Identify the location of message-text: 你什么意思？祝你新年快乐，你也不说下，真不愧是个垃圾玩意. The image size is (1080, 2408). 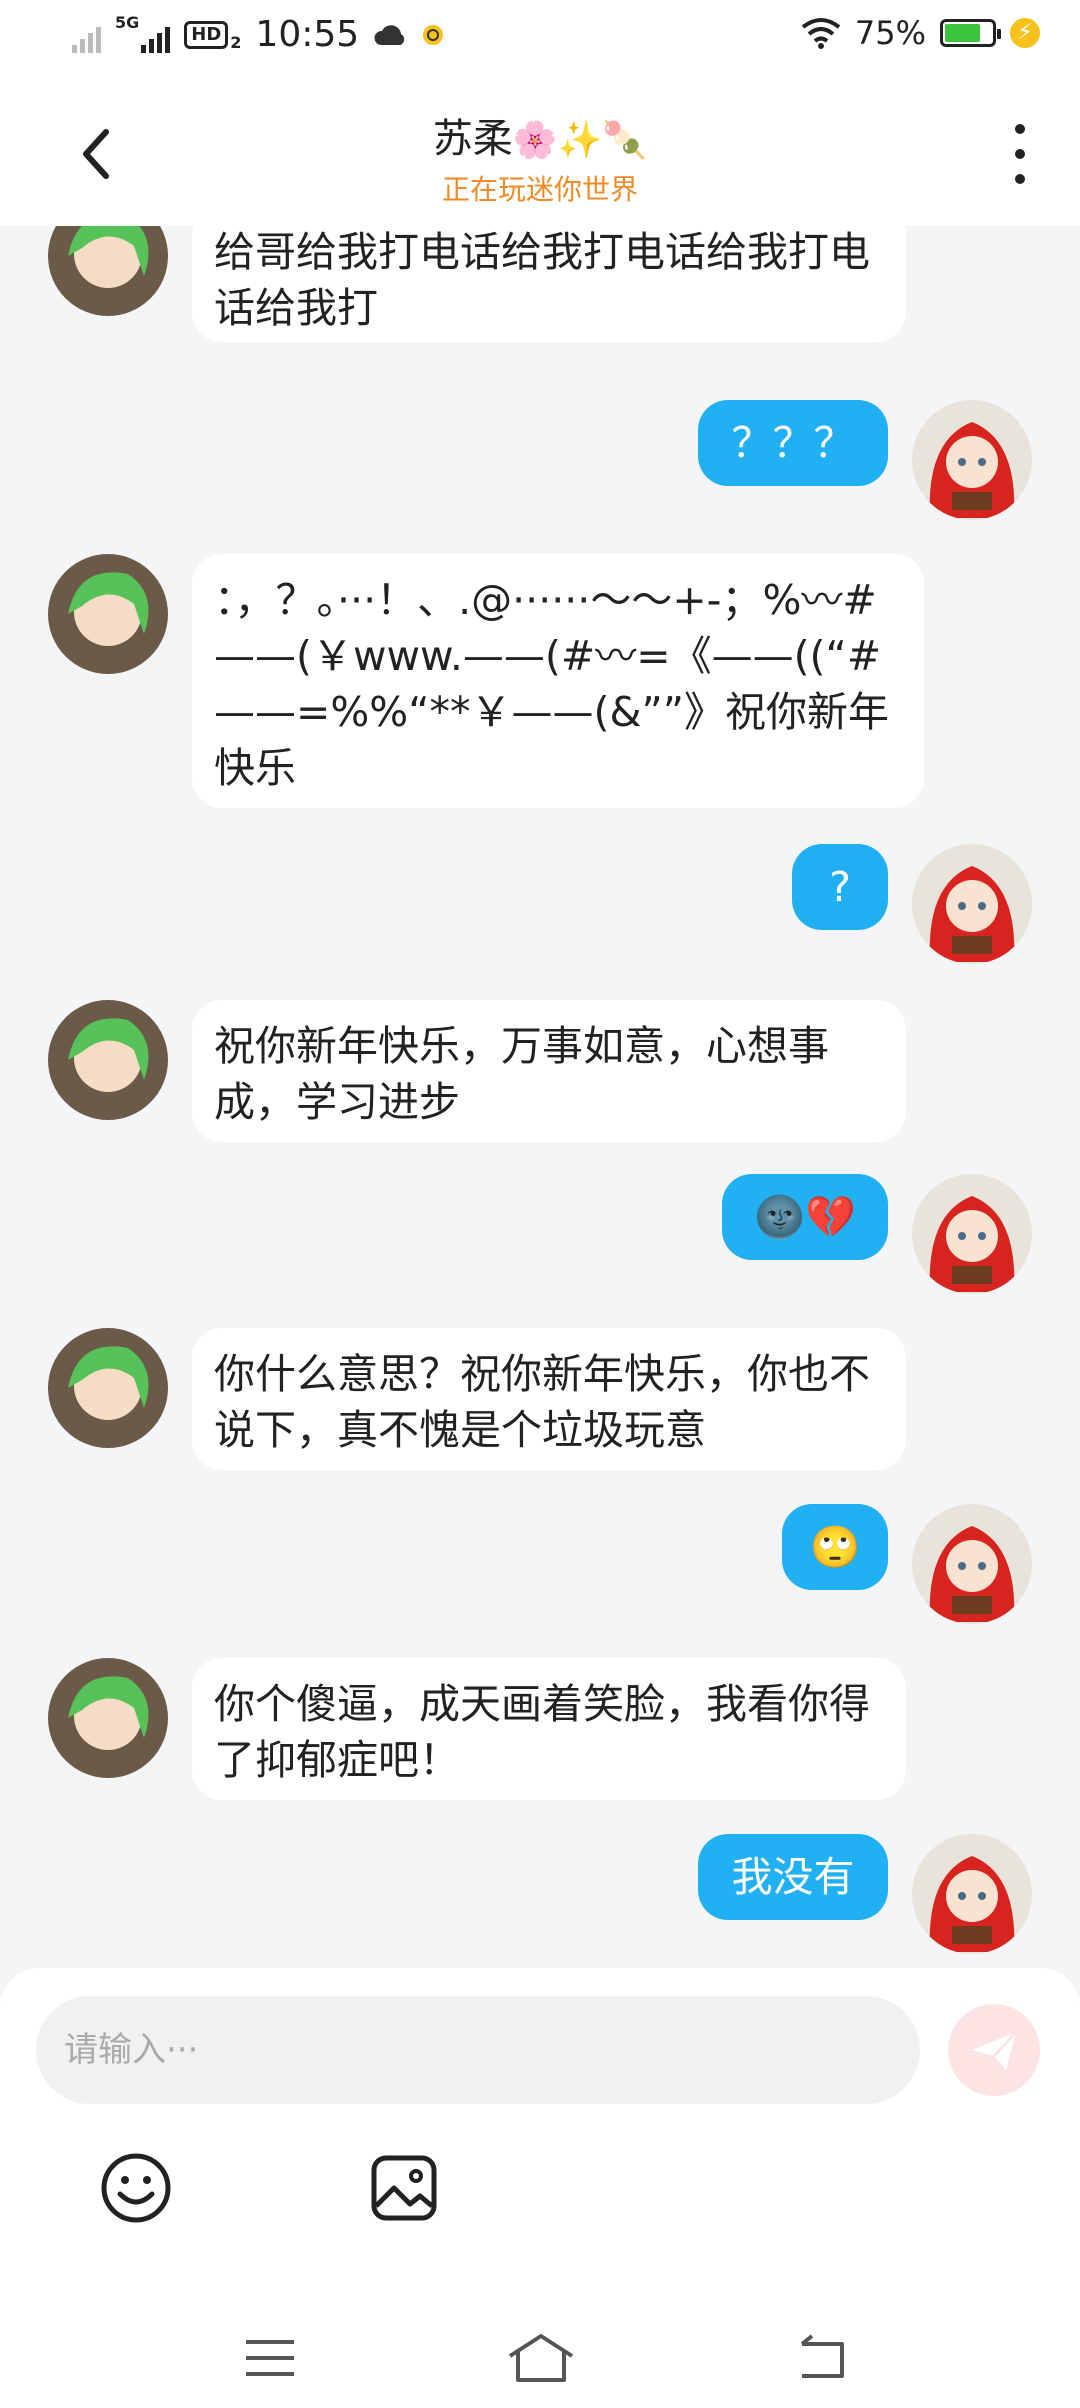
(542, 1402).